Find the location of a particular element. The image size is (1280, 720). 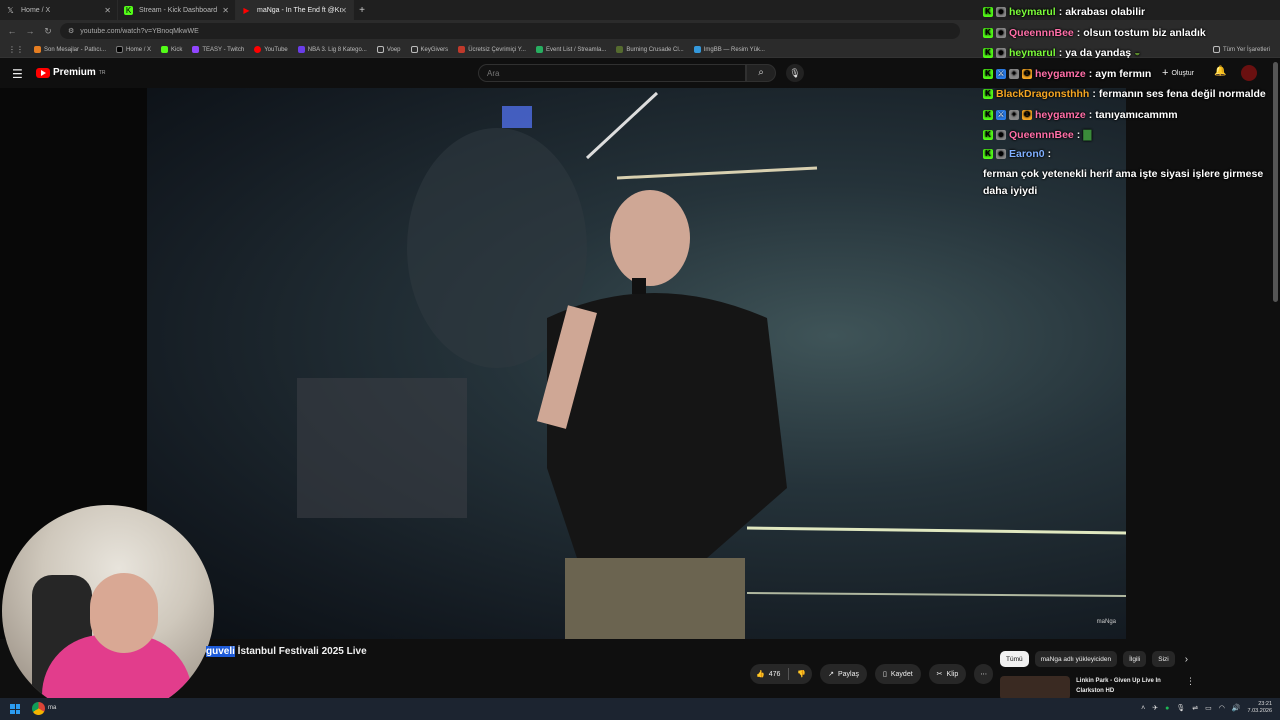

network-icon: ✈ is located at coordinates (1155, 708).